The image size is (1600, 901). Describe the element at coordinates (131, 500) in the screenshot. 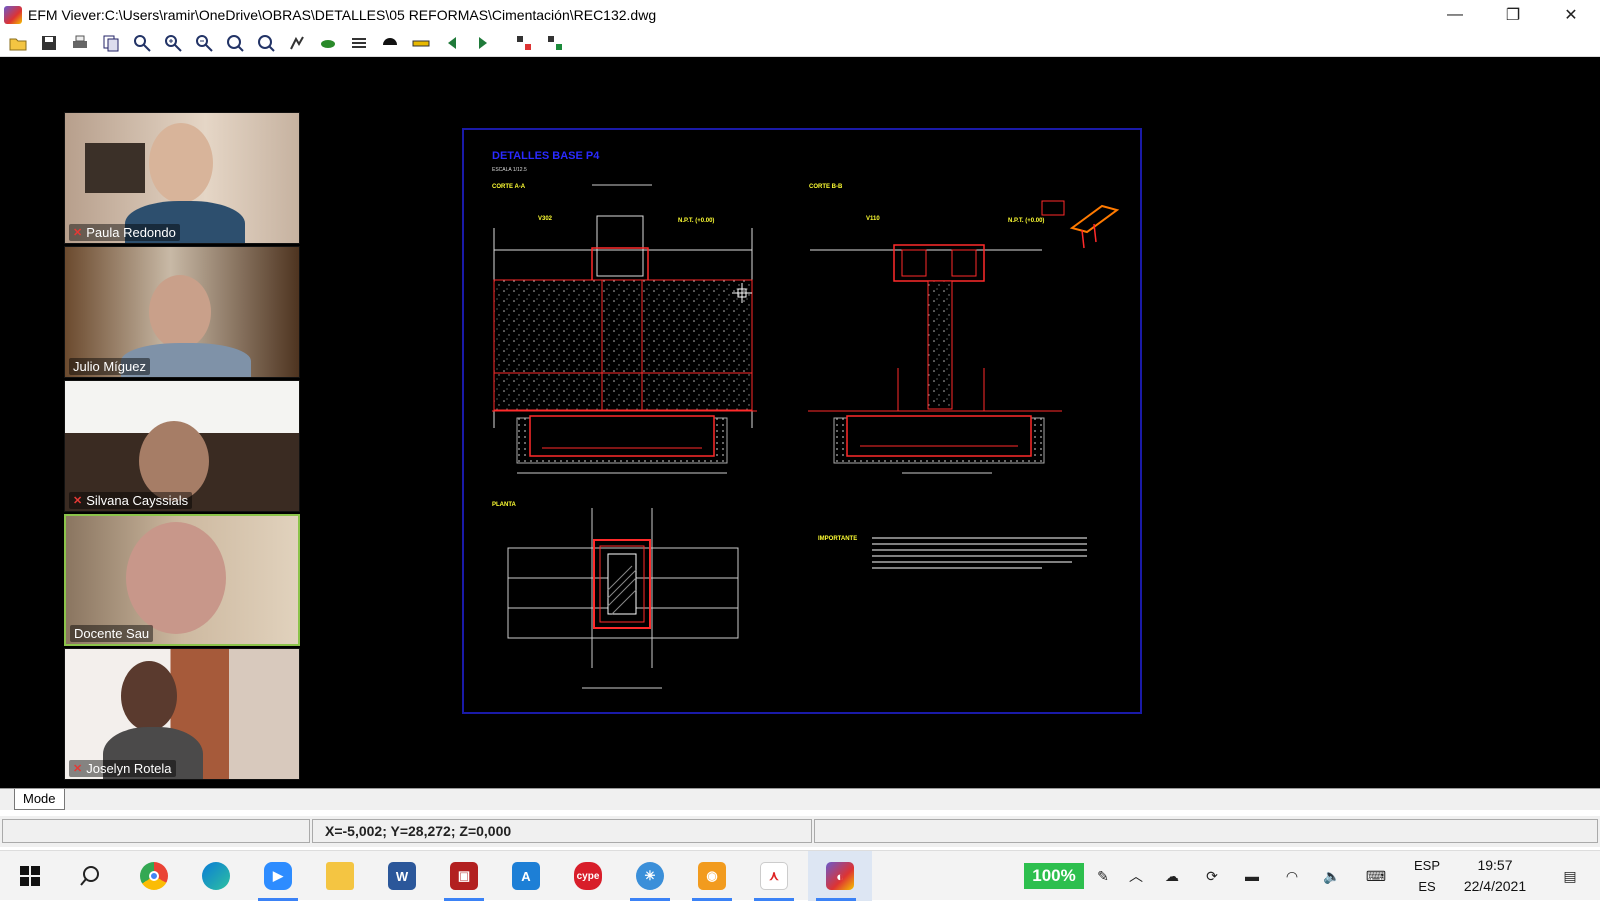

I see `participant-name-label: ✕ Silvana Cayssials` at that location.